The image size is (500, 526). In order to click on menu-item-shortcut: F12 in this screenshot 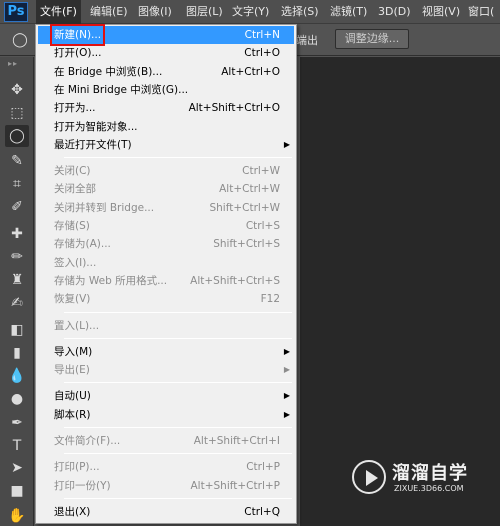, I will do `click(270, 299)`.